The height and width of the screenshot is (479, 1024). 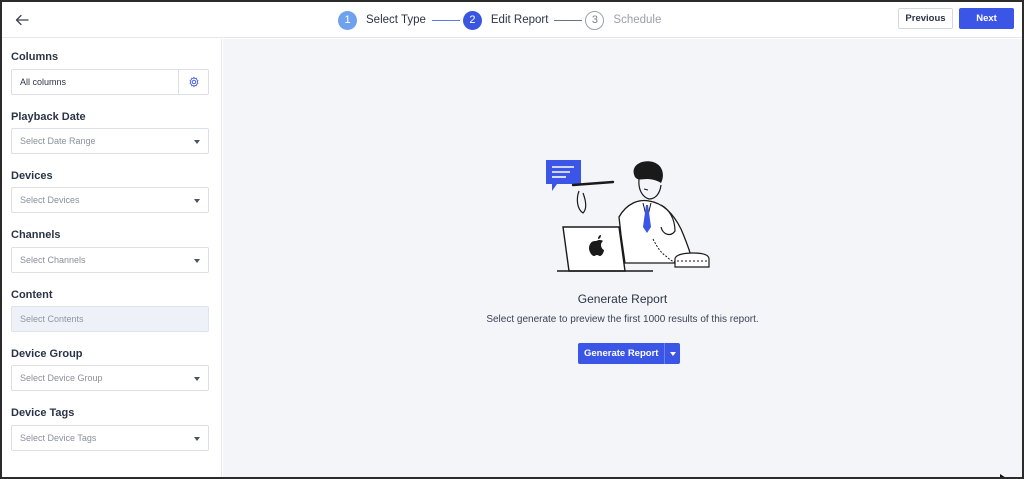 What do you see at coordinates (193, 82) in the screenshot?
I see `gear-icon` at bounding box center [193, 82].